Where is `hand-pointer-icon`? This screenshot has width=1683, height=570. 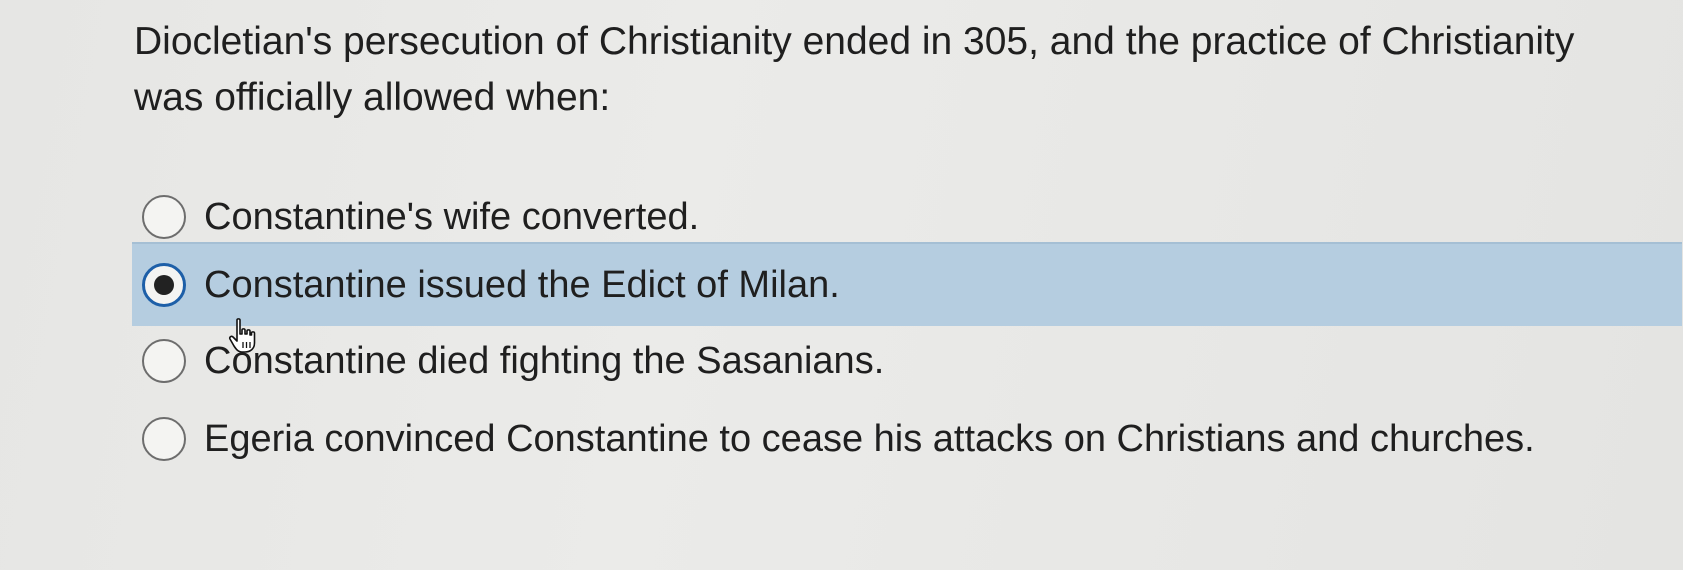
hand-pointer-icon is located at coordinates (242, 335).